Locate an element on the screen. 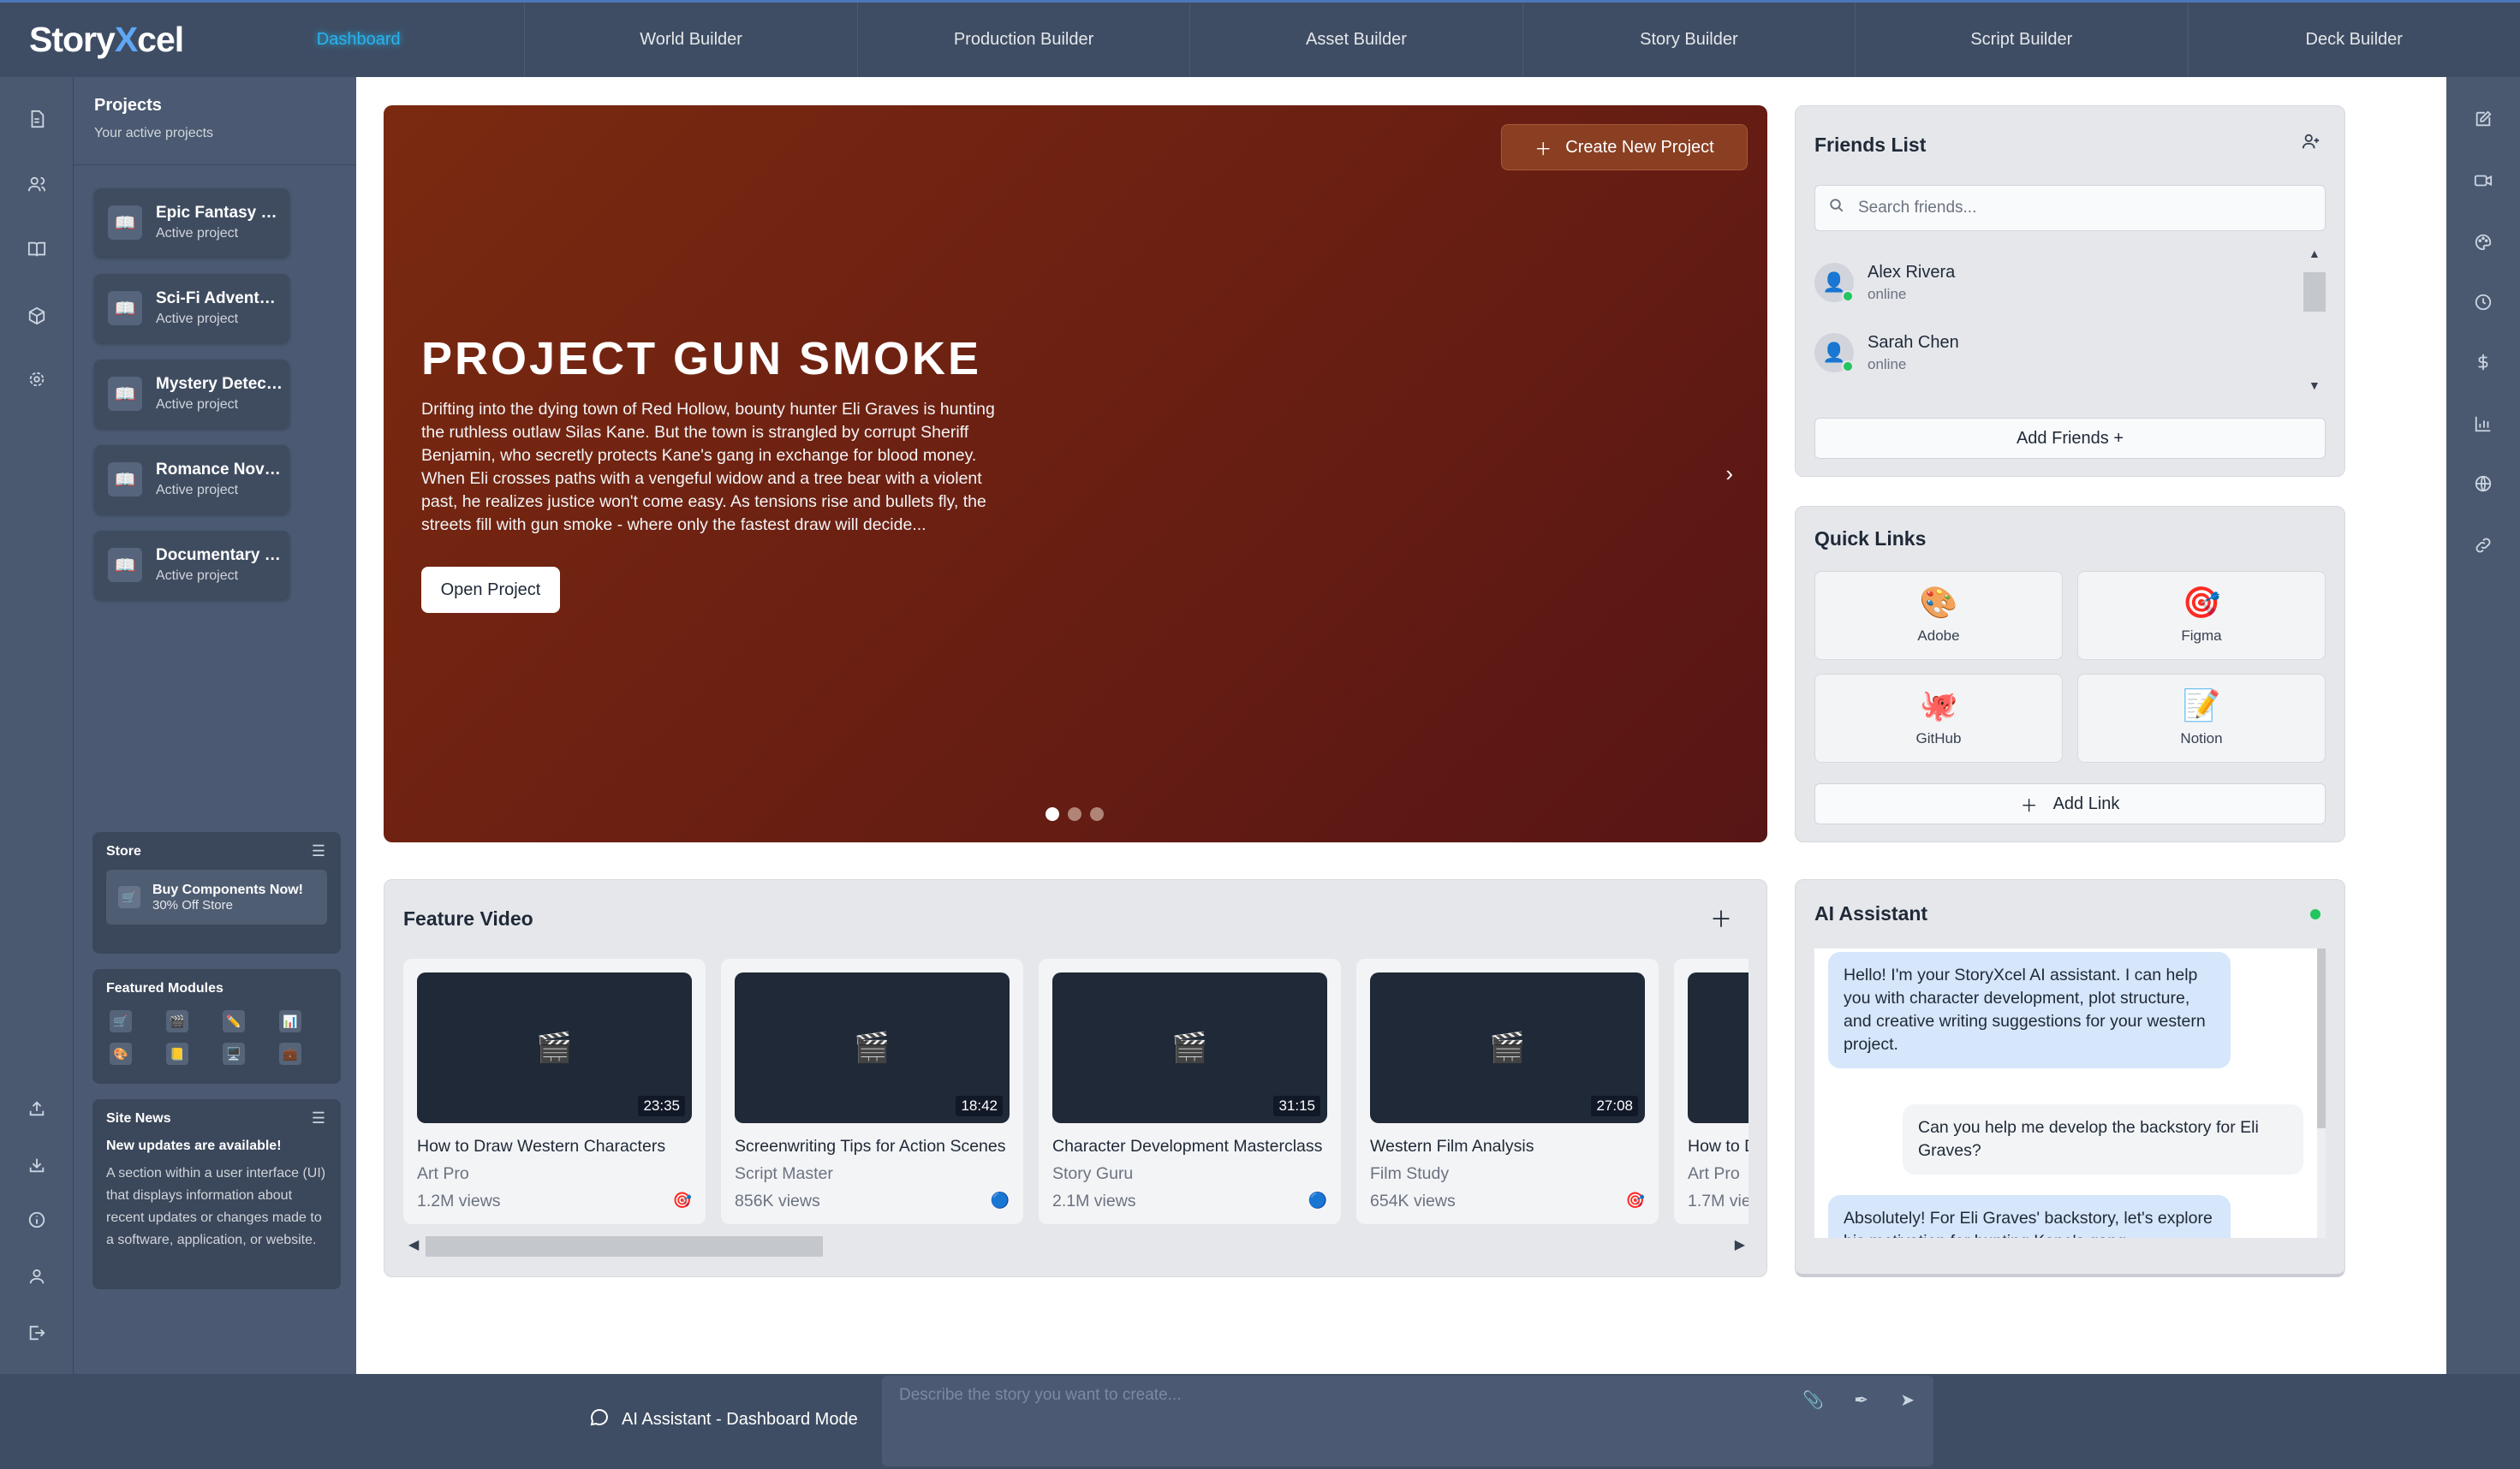 The width and height of the screenshot is (2520, 1469). project-item: 📖 Romance Novel Dr... Active project is located at coordinates (192, 480).